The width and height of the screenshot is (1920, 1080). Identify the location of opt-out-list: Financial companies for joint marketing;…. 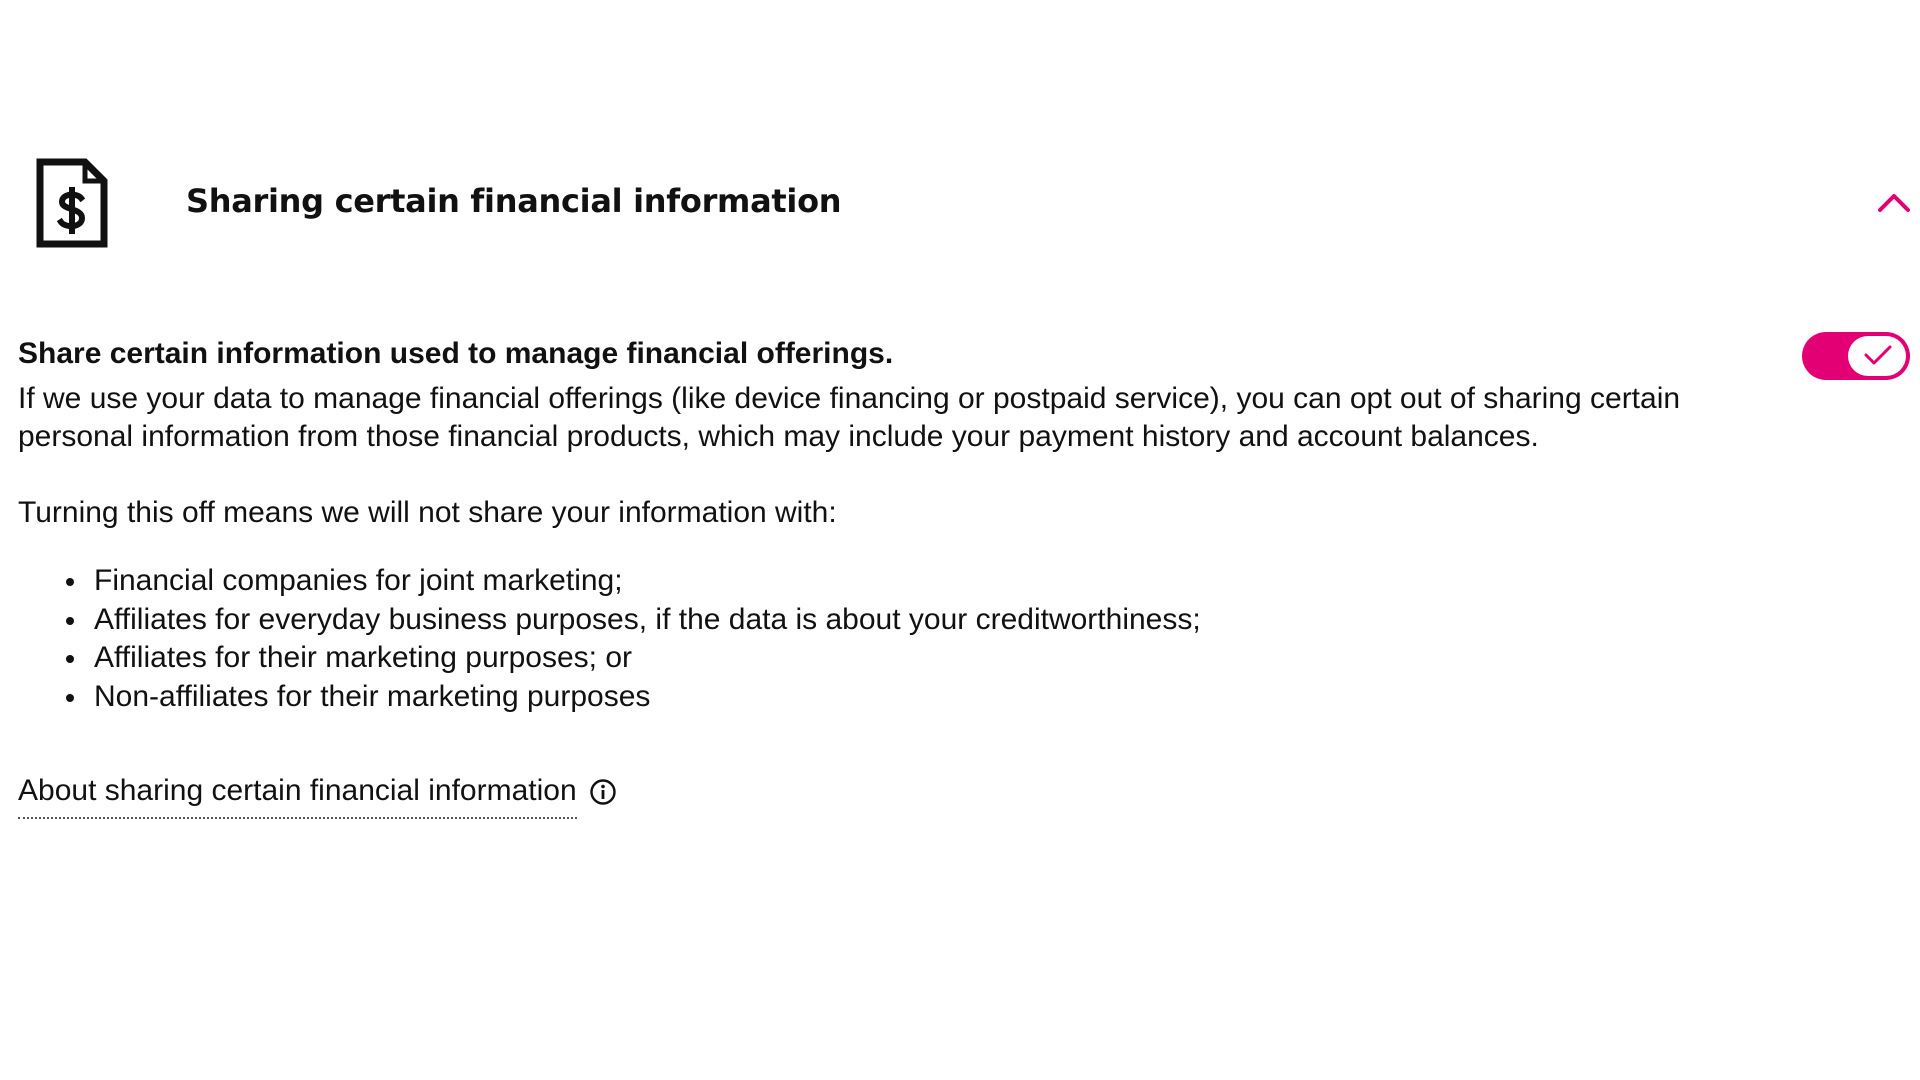
(888, 639).